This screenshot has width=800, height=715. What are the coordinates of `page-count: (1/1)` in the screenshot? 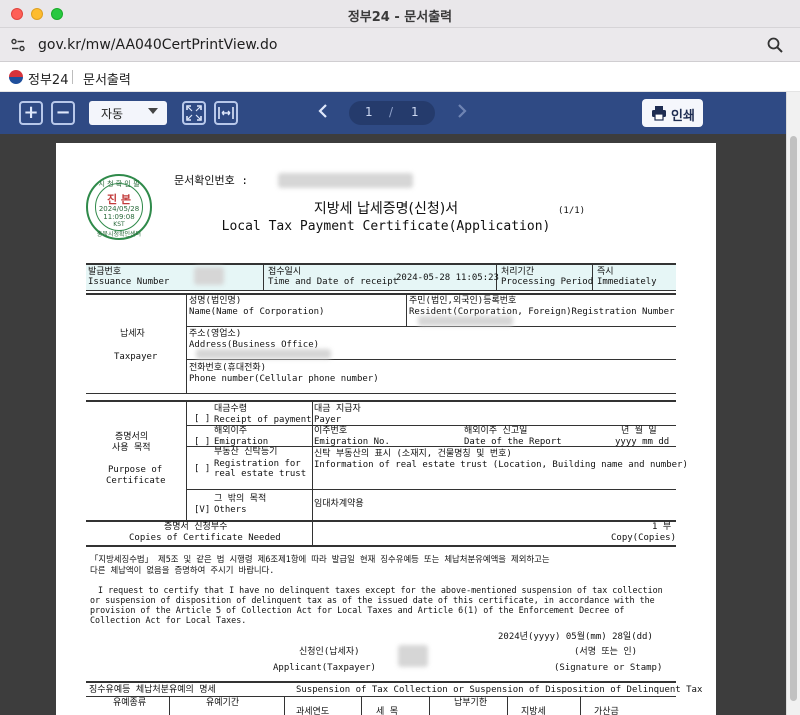 It's located at (572, 211).